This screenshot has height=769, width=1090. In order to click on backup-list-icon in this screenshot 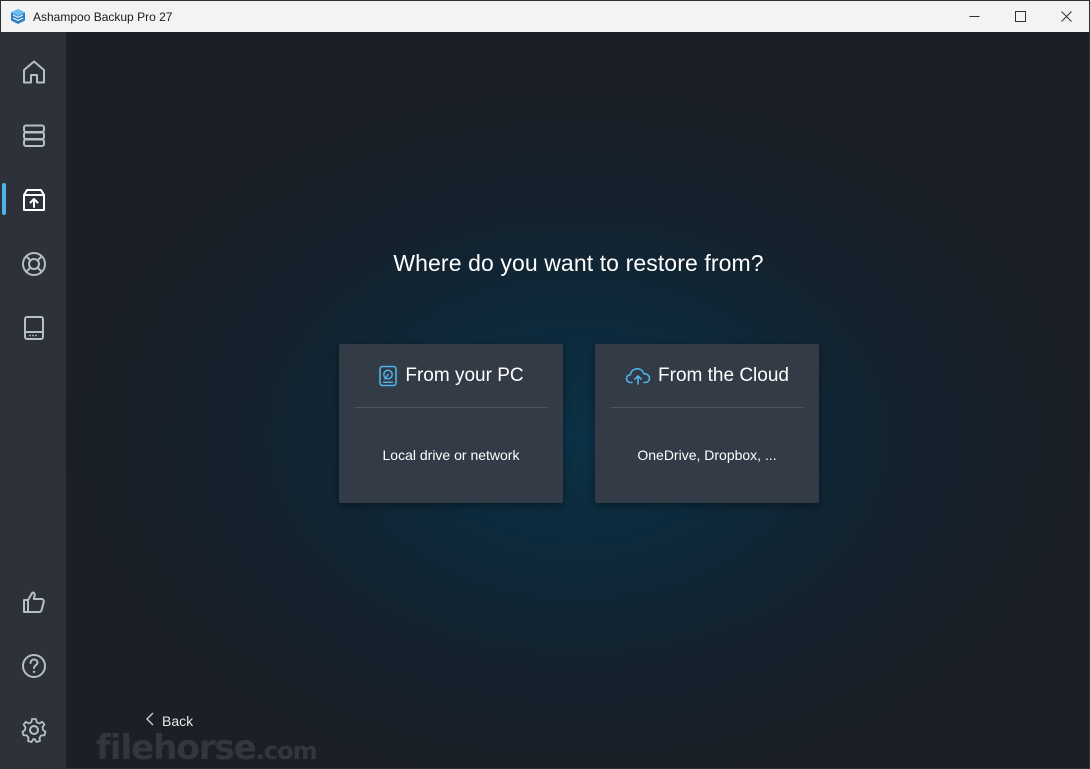, I will do `click(33, 135)`.